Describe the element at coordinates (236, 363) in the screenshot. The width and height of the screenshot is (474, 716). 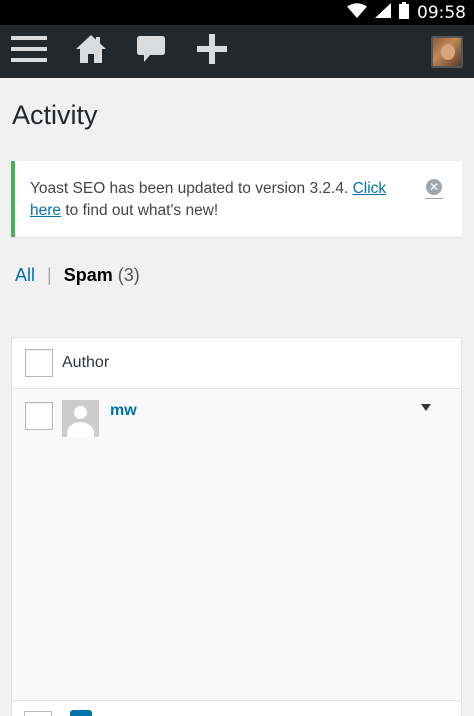
I see `table-header: Author` at that location.